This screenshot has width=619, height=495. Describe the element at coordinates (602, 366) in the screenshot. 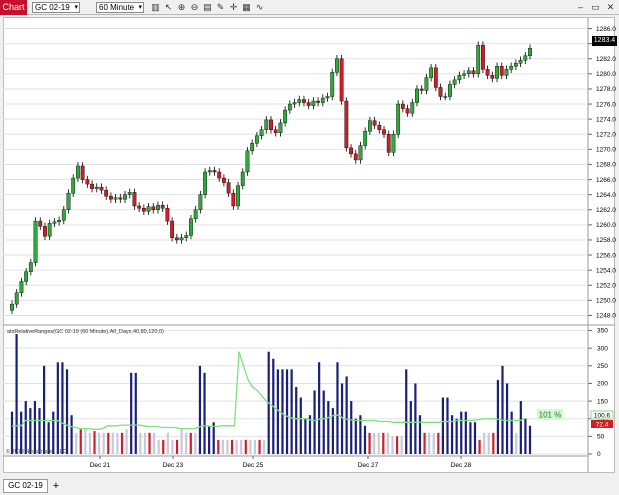

I see `indicator-tick-label: 250` at that location.